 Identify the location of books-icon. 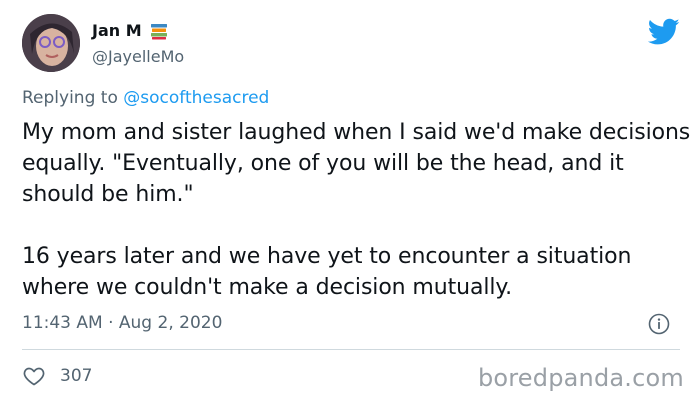
(158, 31).